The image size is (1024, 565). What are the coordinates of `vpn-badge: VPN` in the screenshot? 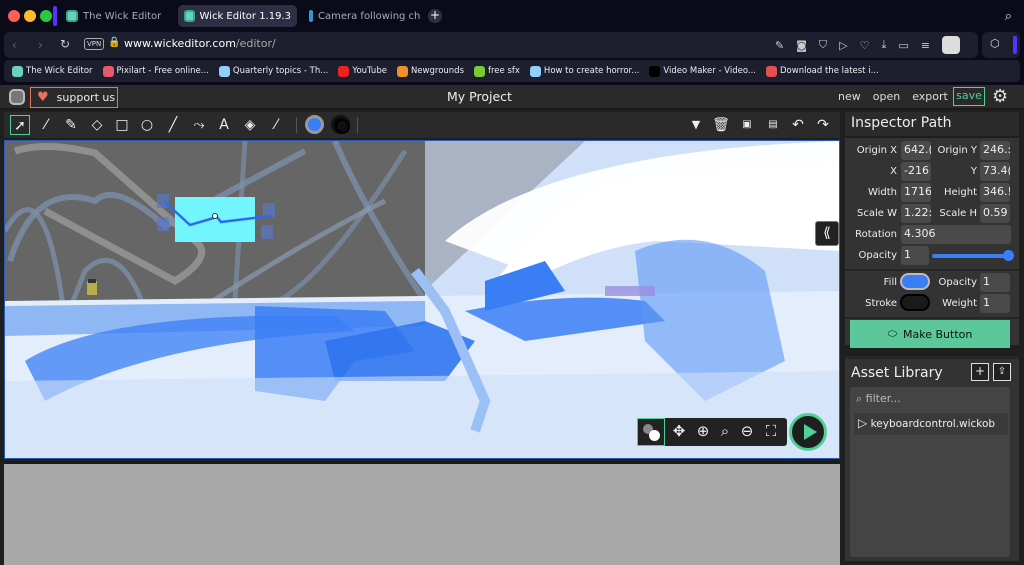 It's located at (94, 44).